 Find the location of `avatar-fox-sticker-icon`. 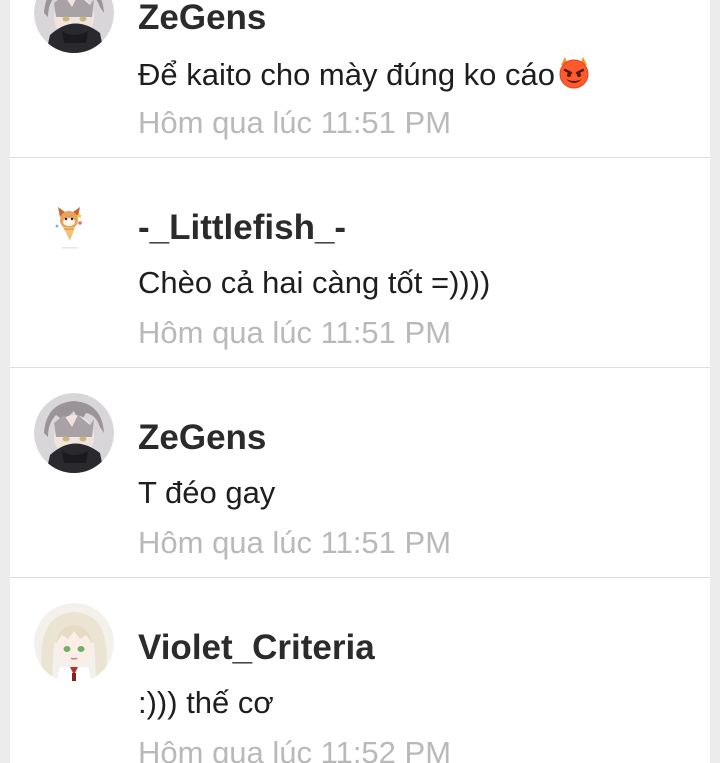

avatar-fox-sticker-icon is located at coordinates (74, 223).